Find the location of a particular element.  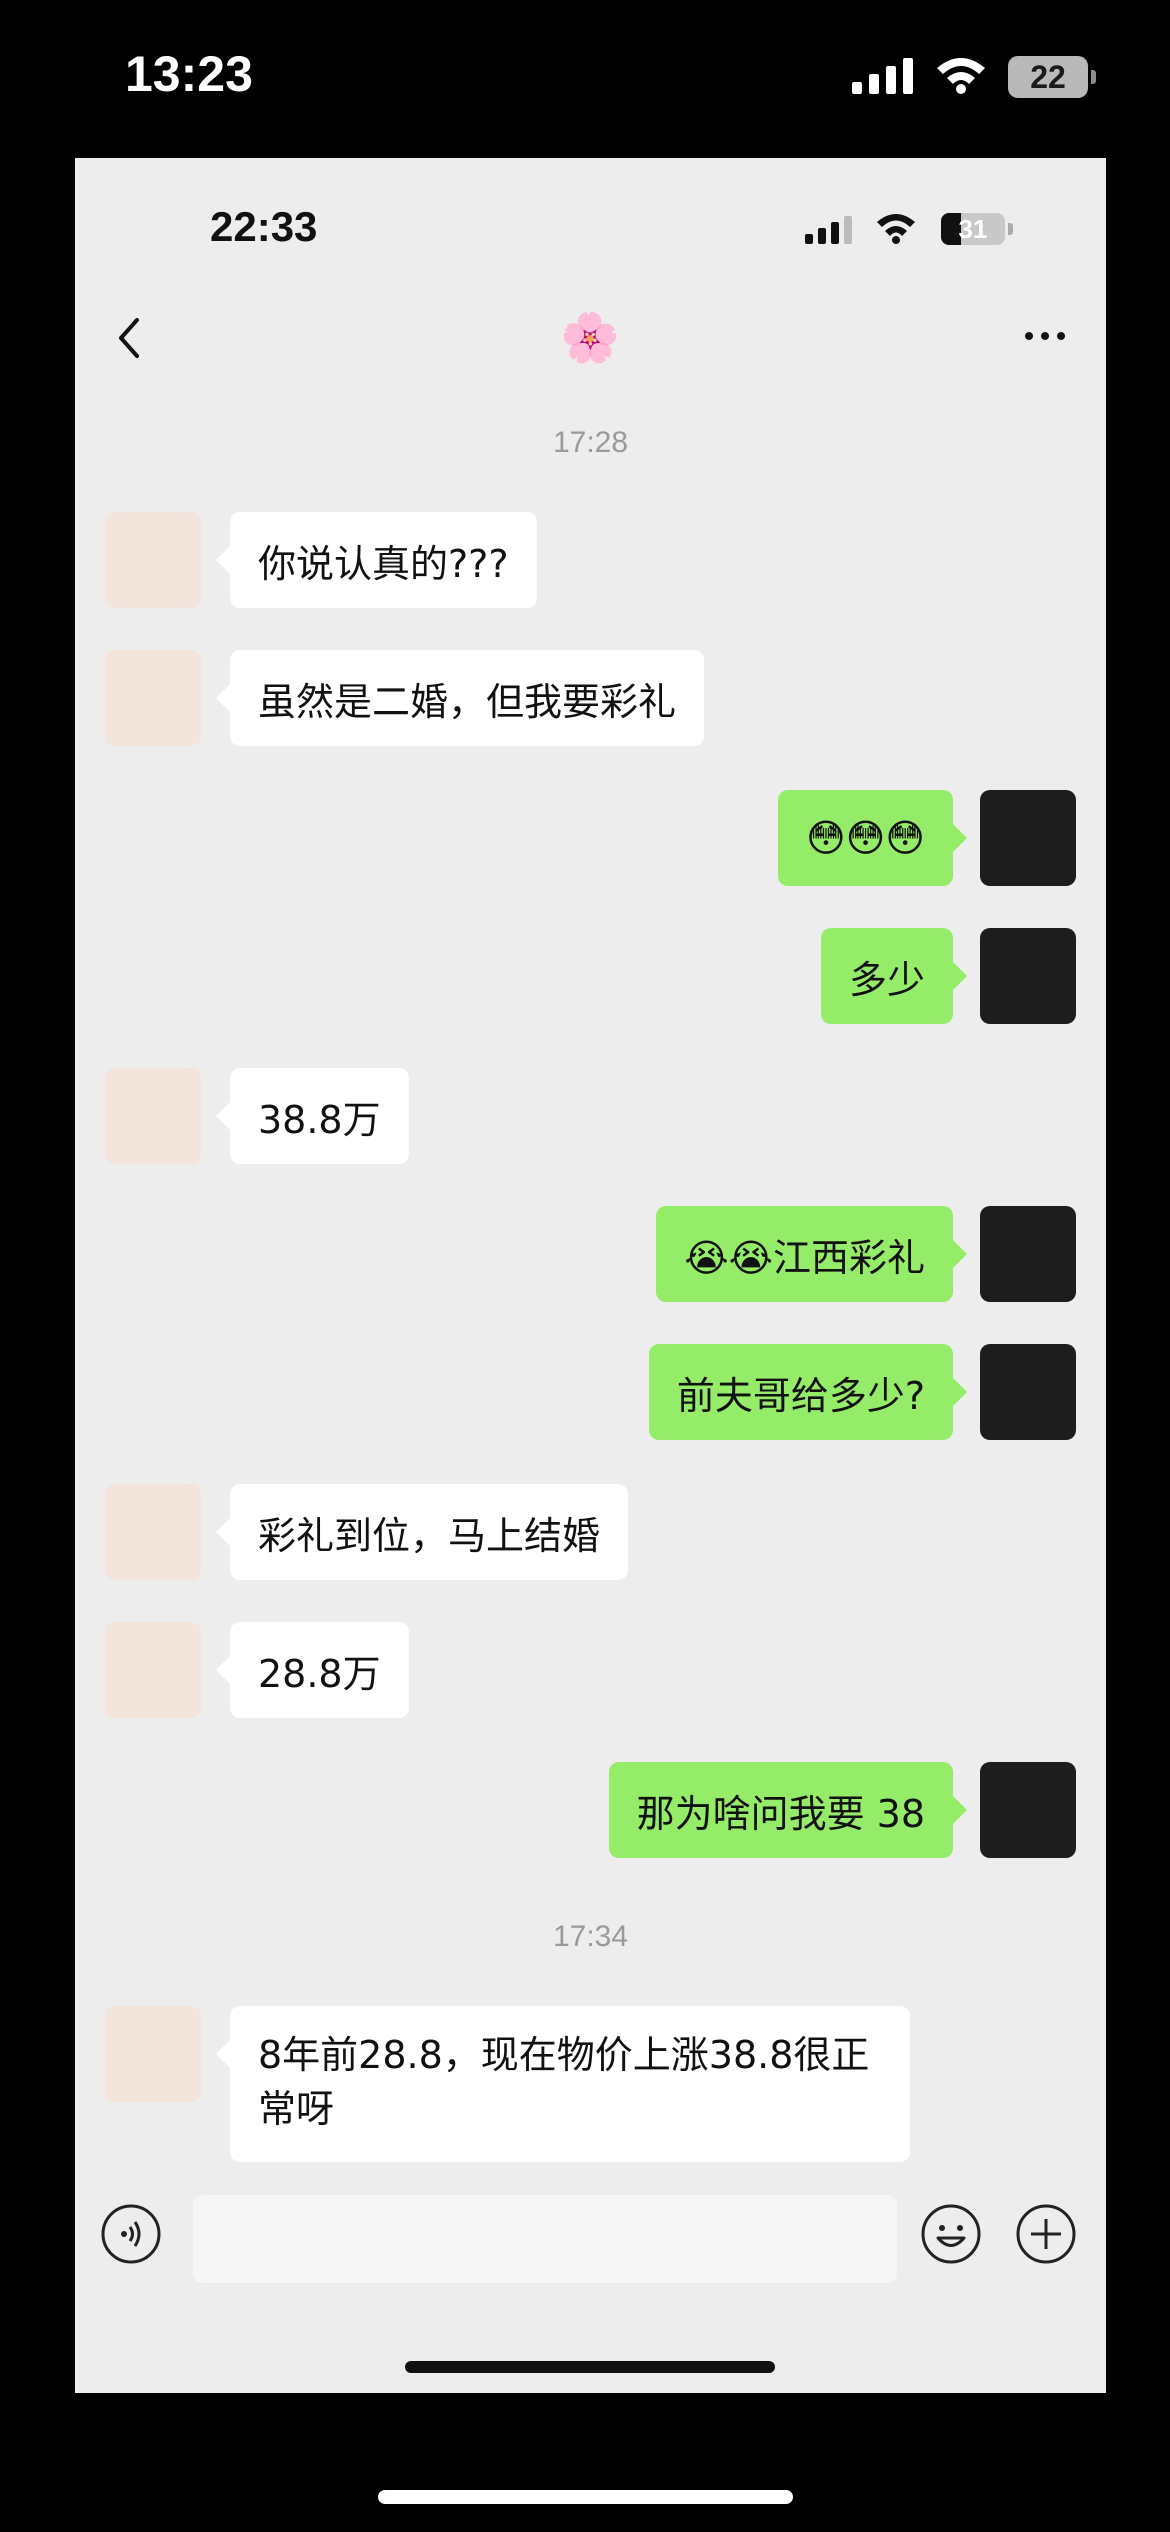

wifi-icon is located at coordinates (961, 76).